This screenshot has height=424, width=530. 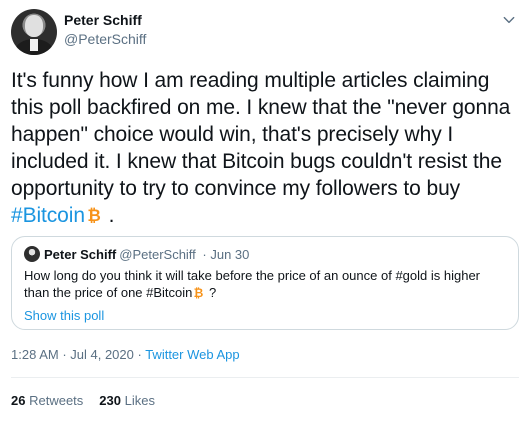 I want to click on quoted-handle: @PeterSchiff, so click(x=157, y=254).